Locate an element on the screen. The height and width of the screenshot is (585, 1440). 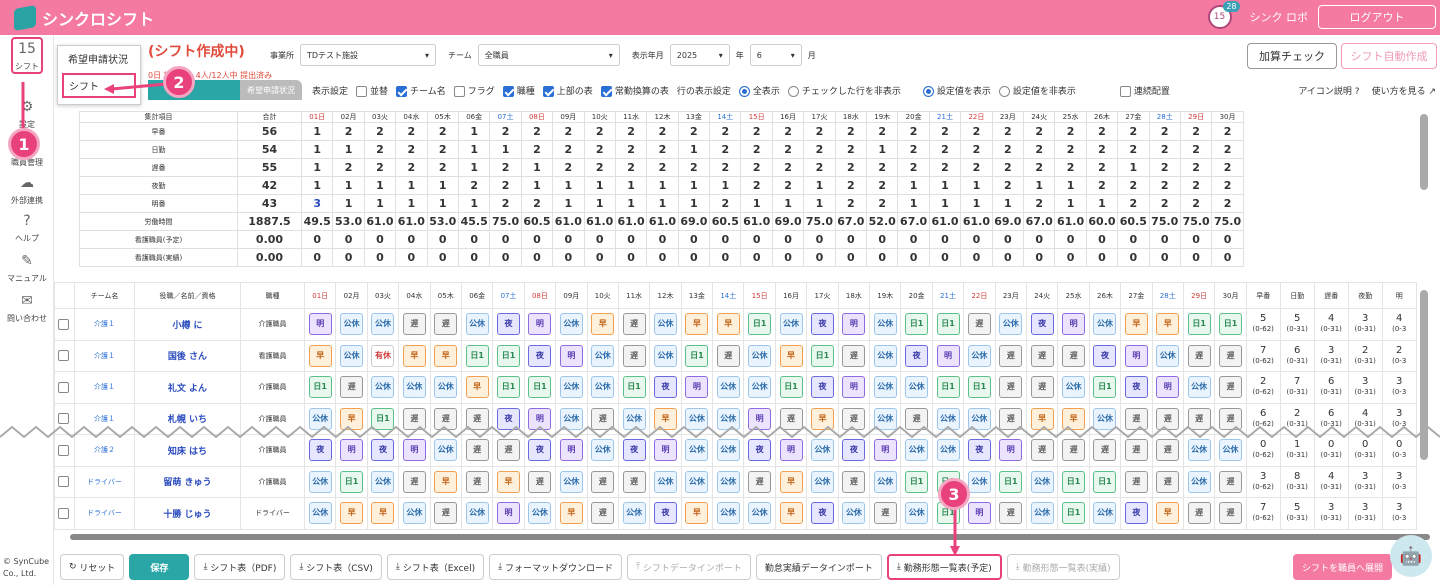
shift-cell: 有休 is located at coordinates (383, 355).